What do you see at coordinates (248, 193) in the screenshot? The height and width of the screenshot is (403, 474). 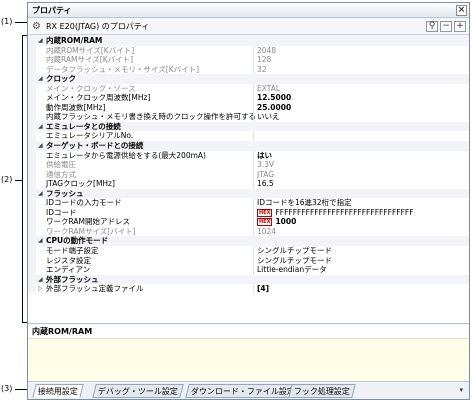 I see `category-row: ◢ フラッシュ` at bounding box center [248, 193].